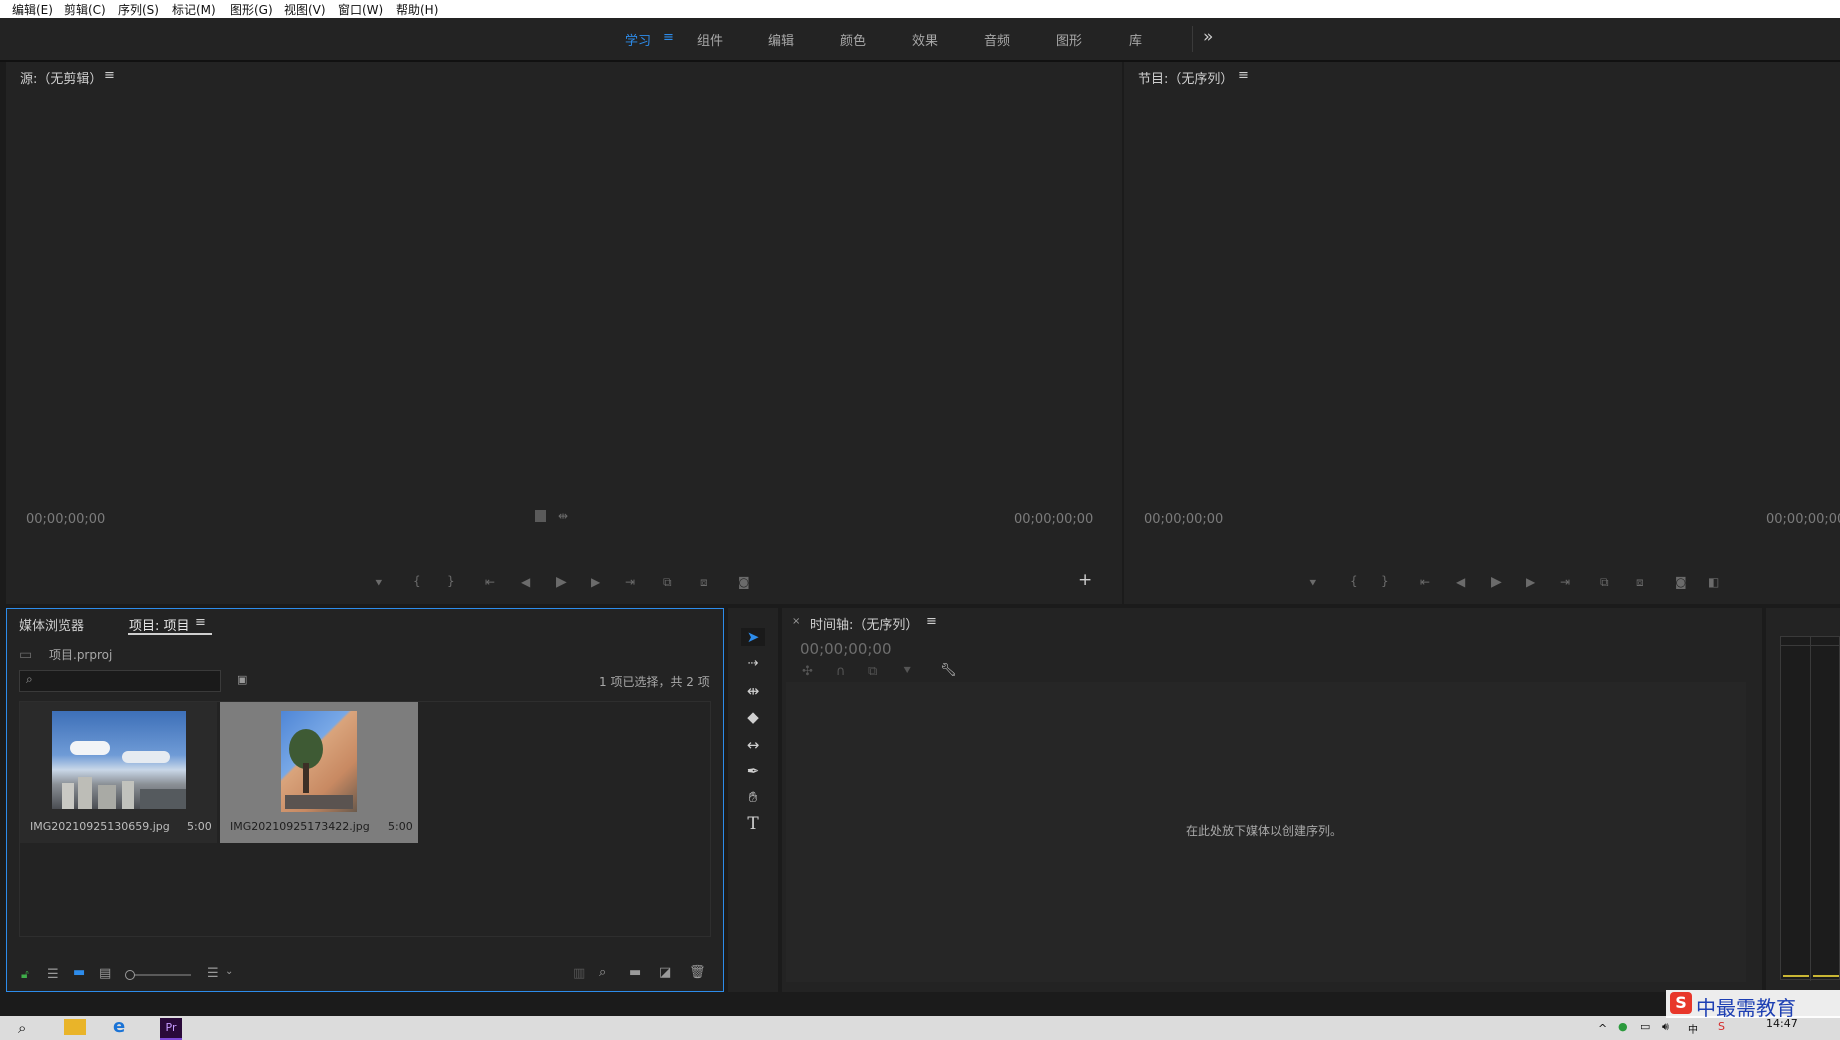 Image resolution: width=1840 pixels, height=1040 pixels. What do you see at coordinates (360, 9) in the screenshot?
I see `menu-window: 窗口(W)` at bounding box center [360, 9].